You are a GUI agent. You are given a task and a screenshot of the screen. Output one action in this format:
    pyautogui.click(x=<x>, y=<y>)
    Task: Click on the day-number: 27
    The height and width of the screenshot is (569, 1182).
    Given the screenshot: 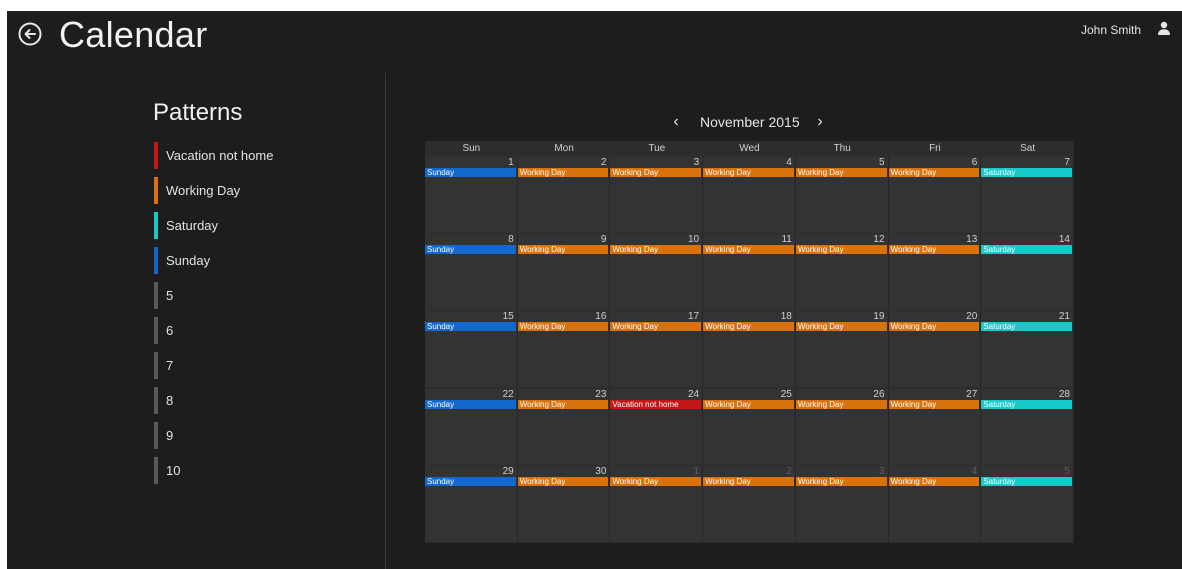 What is the action you would take?
    pyautogui.click(x=972, y=394)
    